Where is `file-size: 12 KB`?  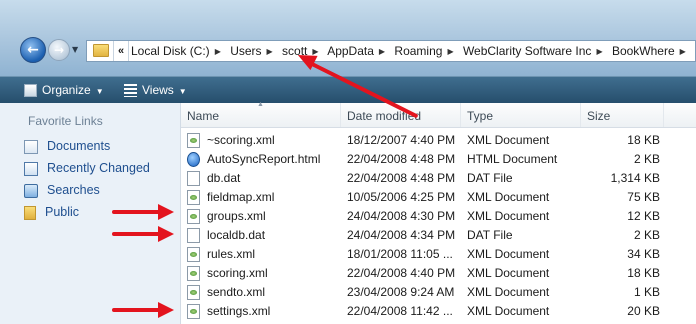
file-size: 12 KB is located at coordinates (643, 216).